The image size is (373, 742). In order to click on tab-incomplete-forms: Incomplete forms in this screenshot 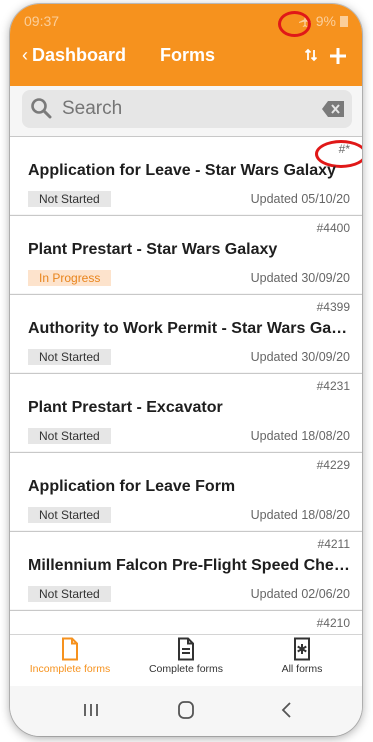, I will do `click(70, 656)`.